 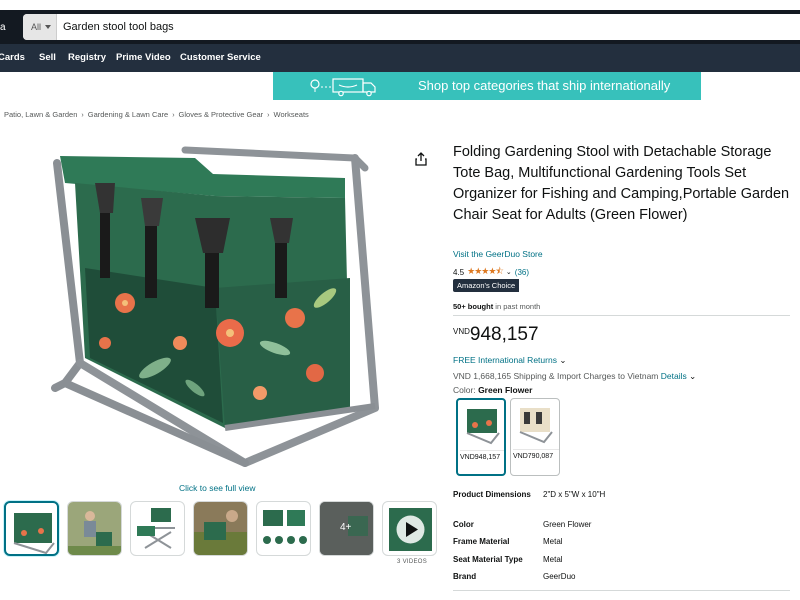 I want to click on breadcrumb-item: Gardening & Lawn Care, so click(x=128, y=114).